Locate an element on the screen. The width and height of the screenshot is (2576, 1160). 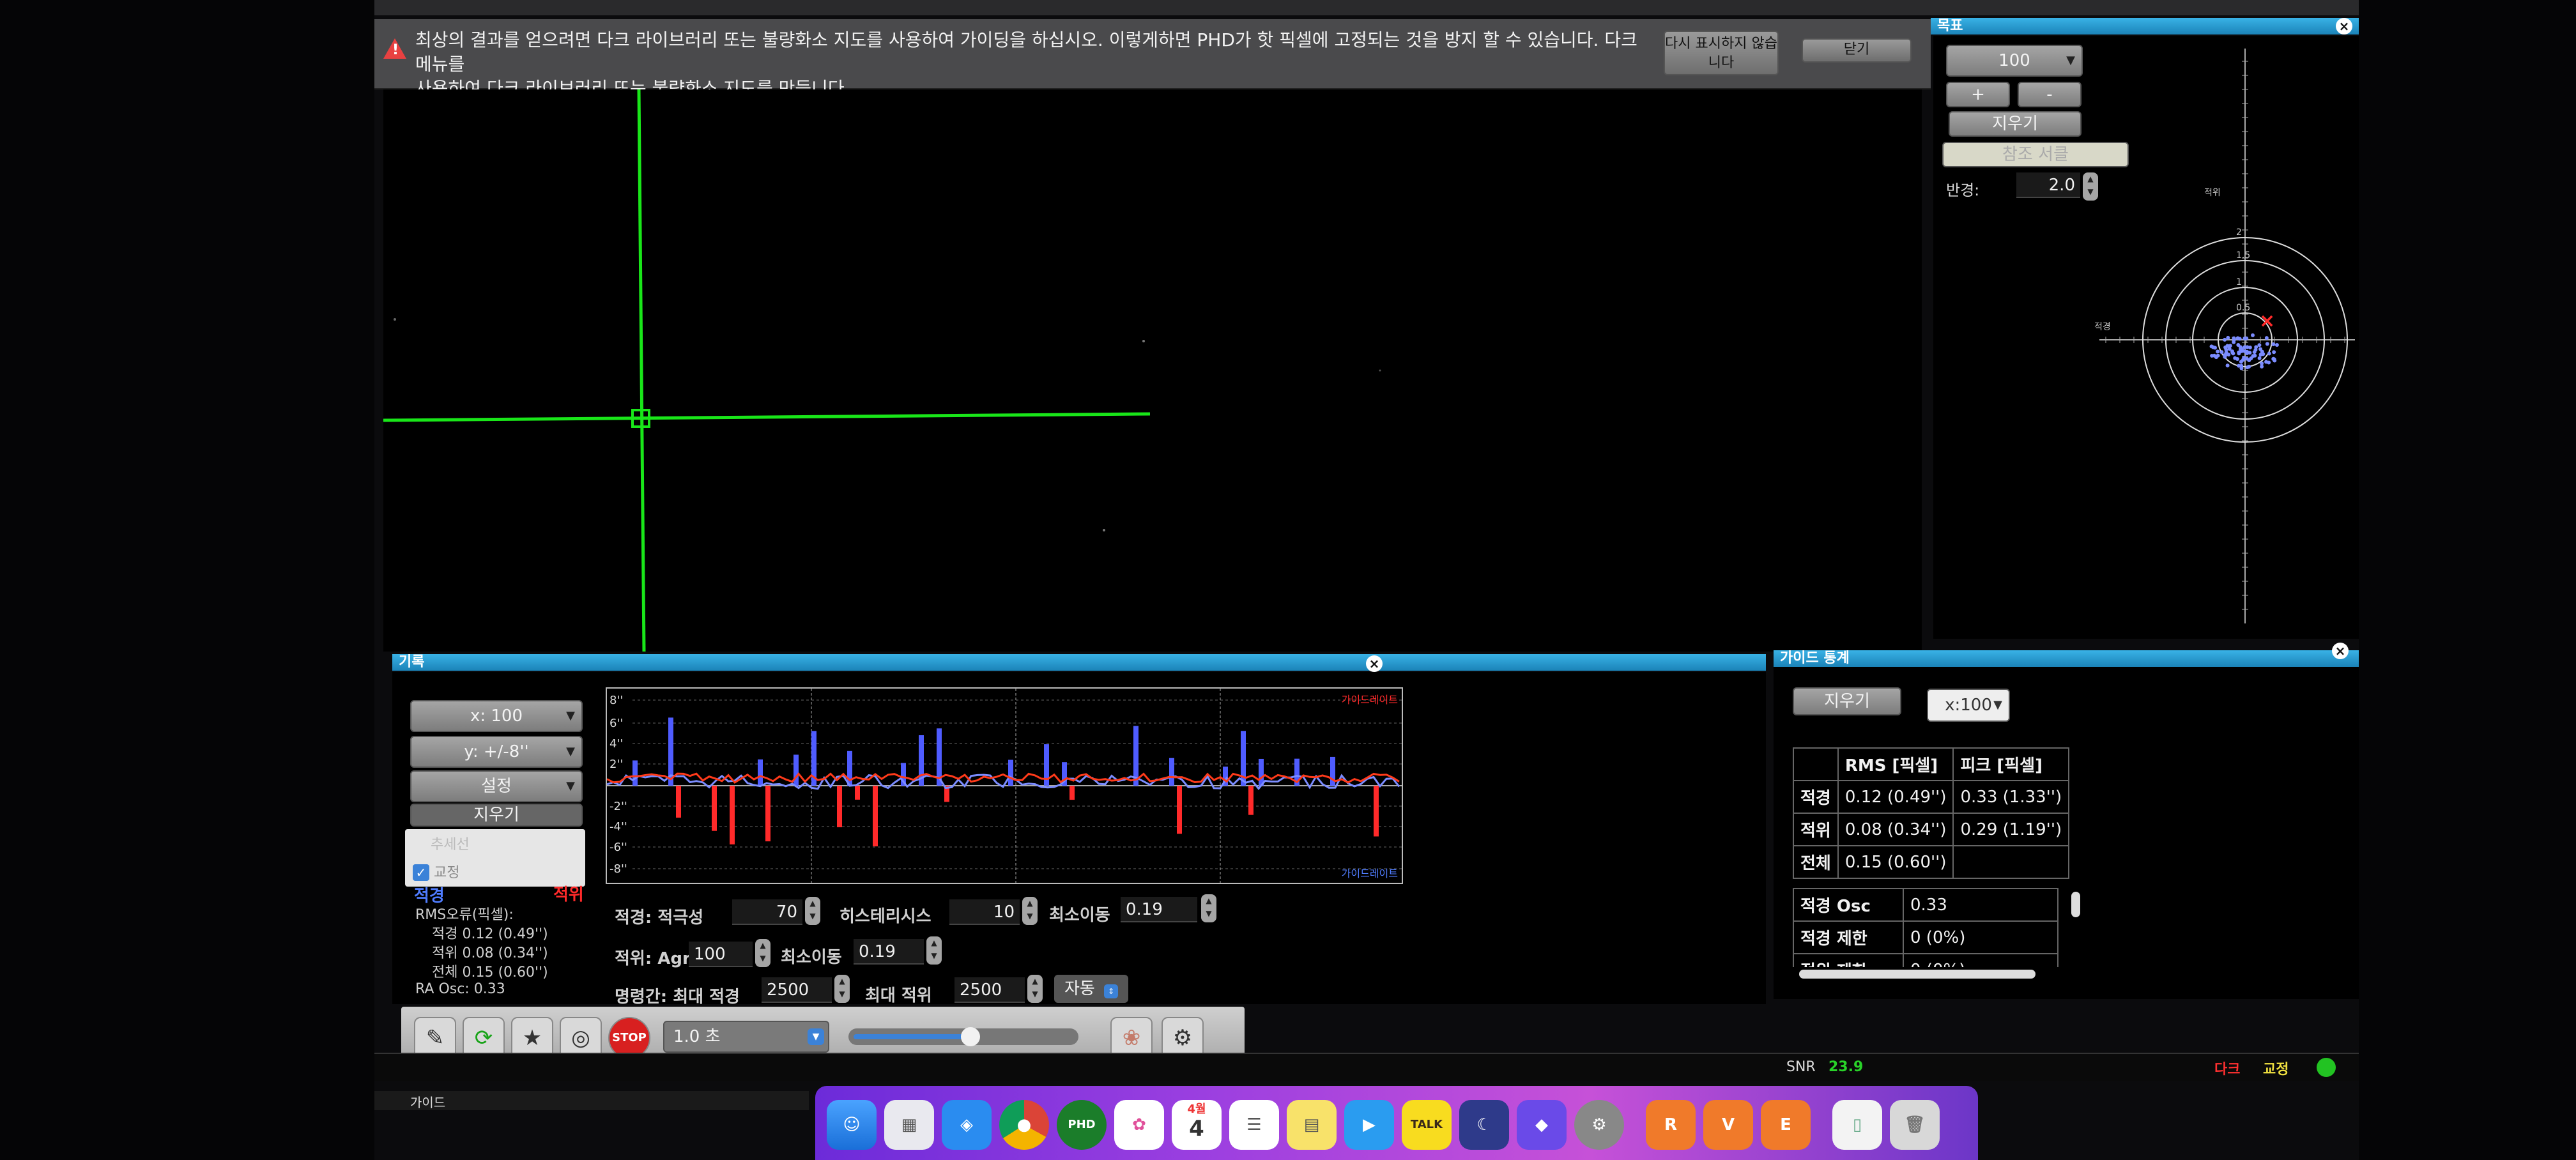
slider-knob is located at coordinates (970, 1036).